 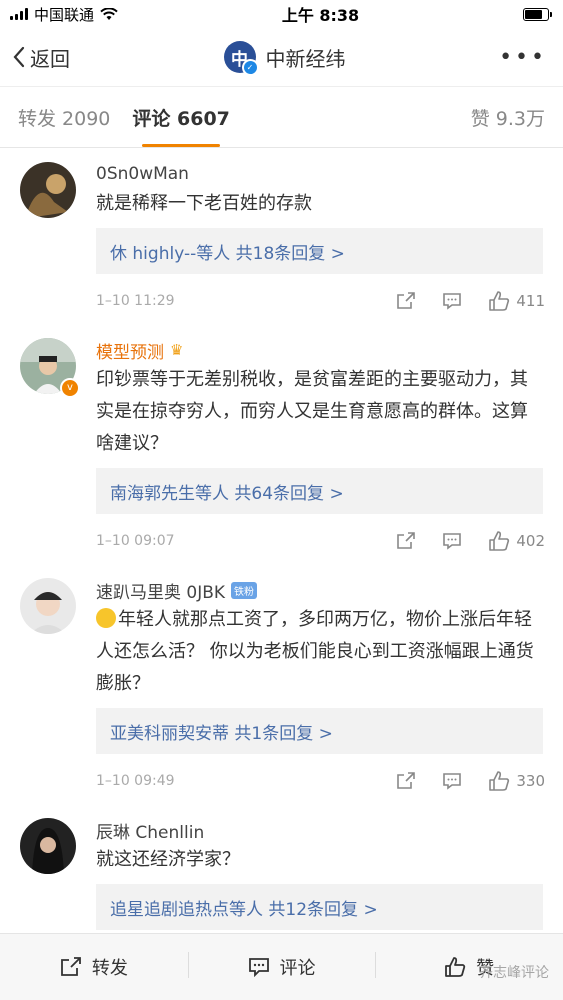 What do you see at coordinates (19, 14) in the screenshot?
I see `signal-icon` at bounding box center [19, 14].